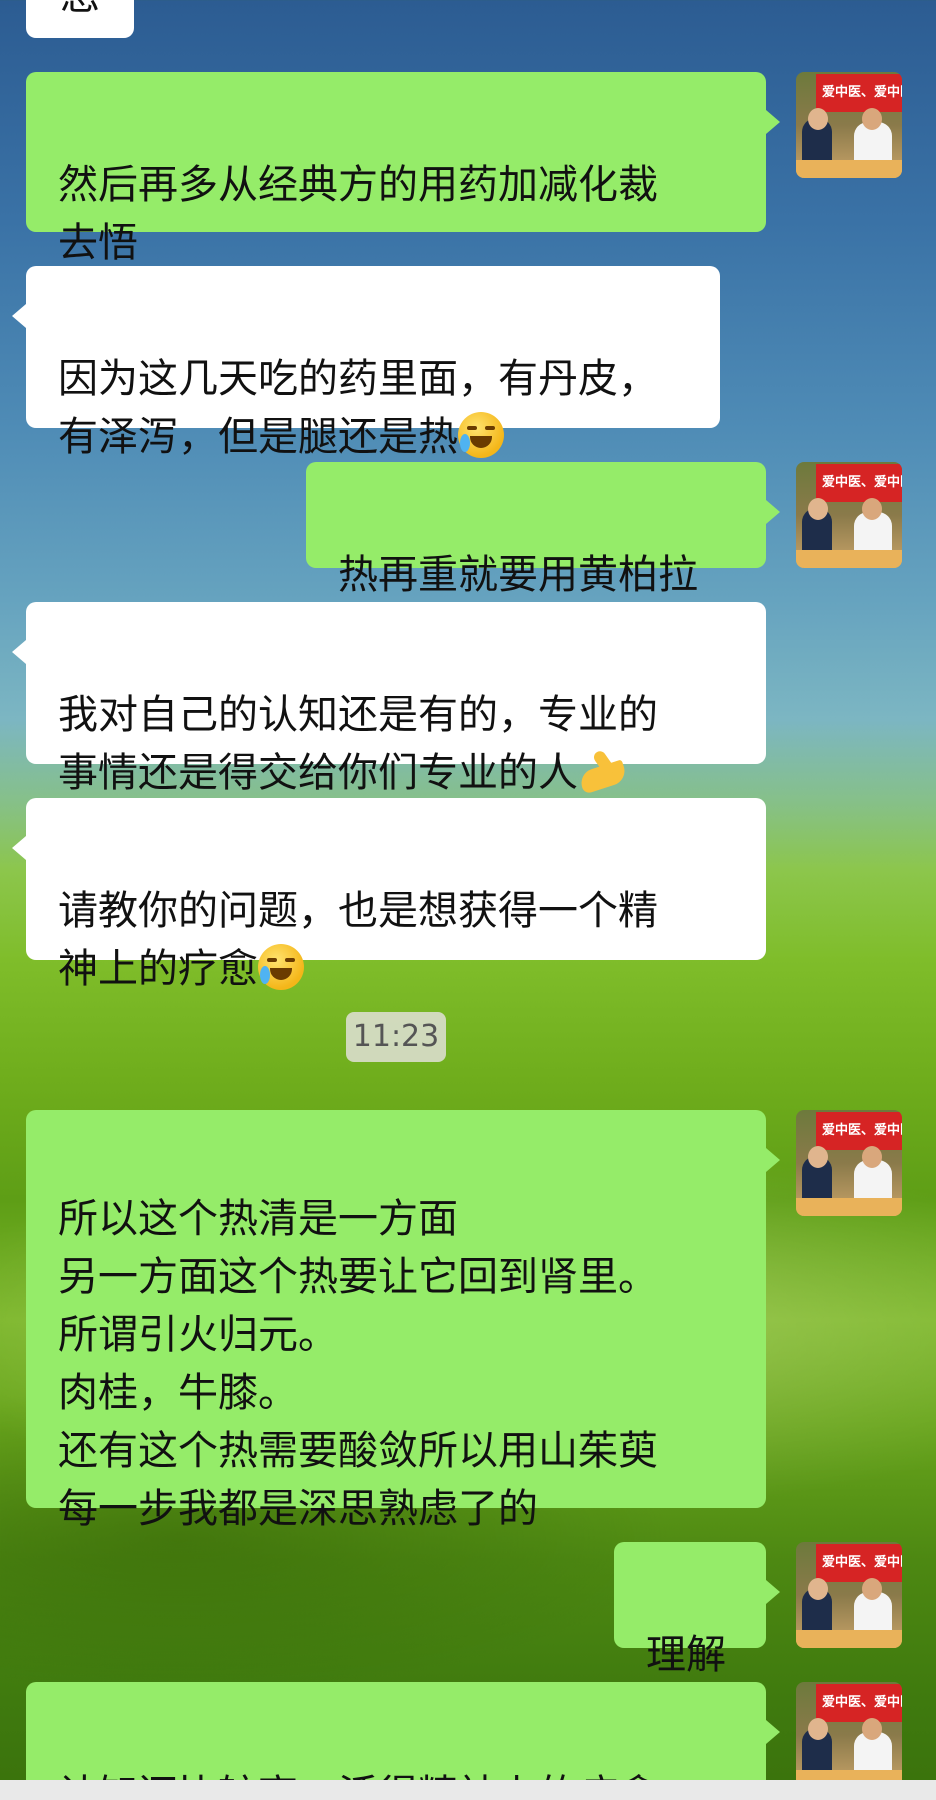  I want to click on message-bubble-incoming: 因为这几天吃的药里面，有丹皮， 有泽泻，但是腿还是热, so click(366, 363).